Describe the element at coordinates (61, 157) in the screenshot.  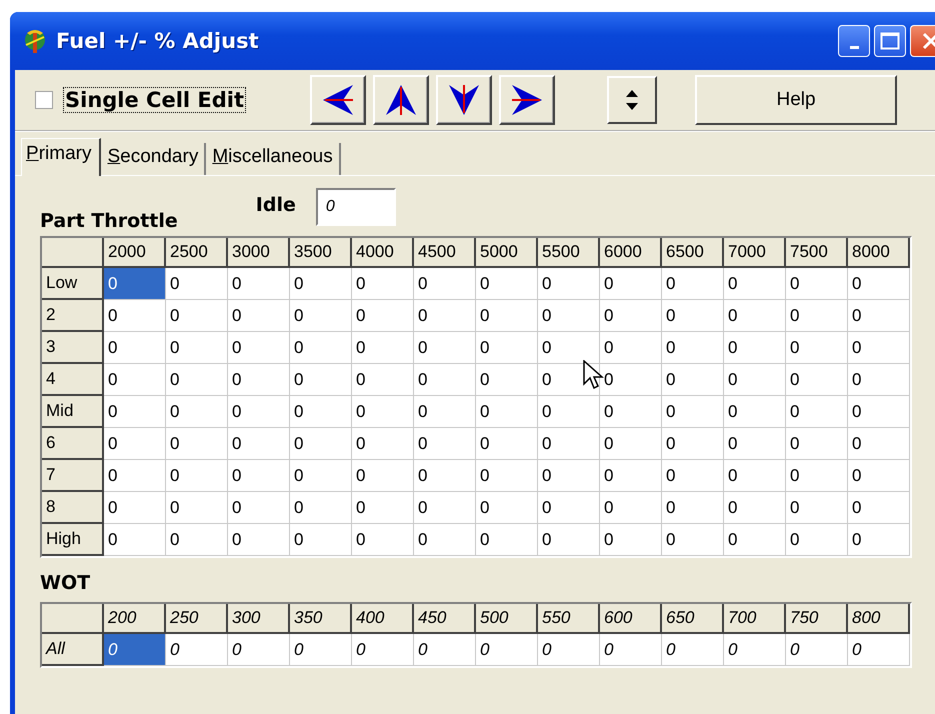
I see `tab: Primary` at that location.